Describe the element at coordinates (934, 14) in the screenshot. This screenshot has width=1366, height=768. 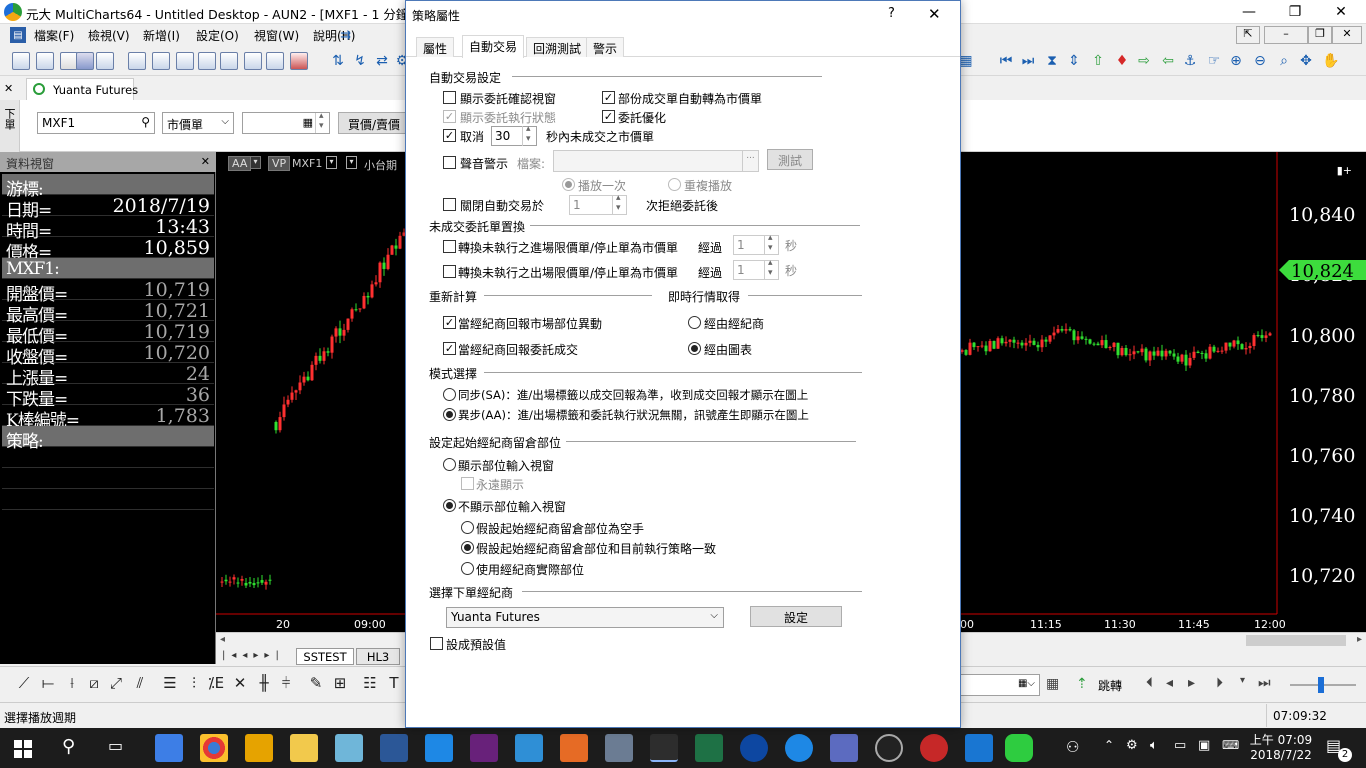
I see `dialog-close-button: ✕` at that location.